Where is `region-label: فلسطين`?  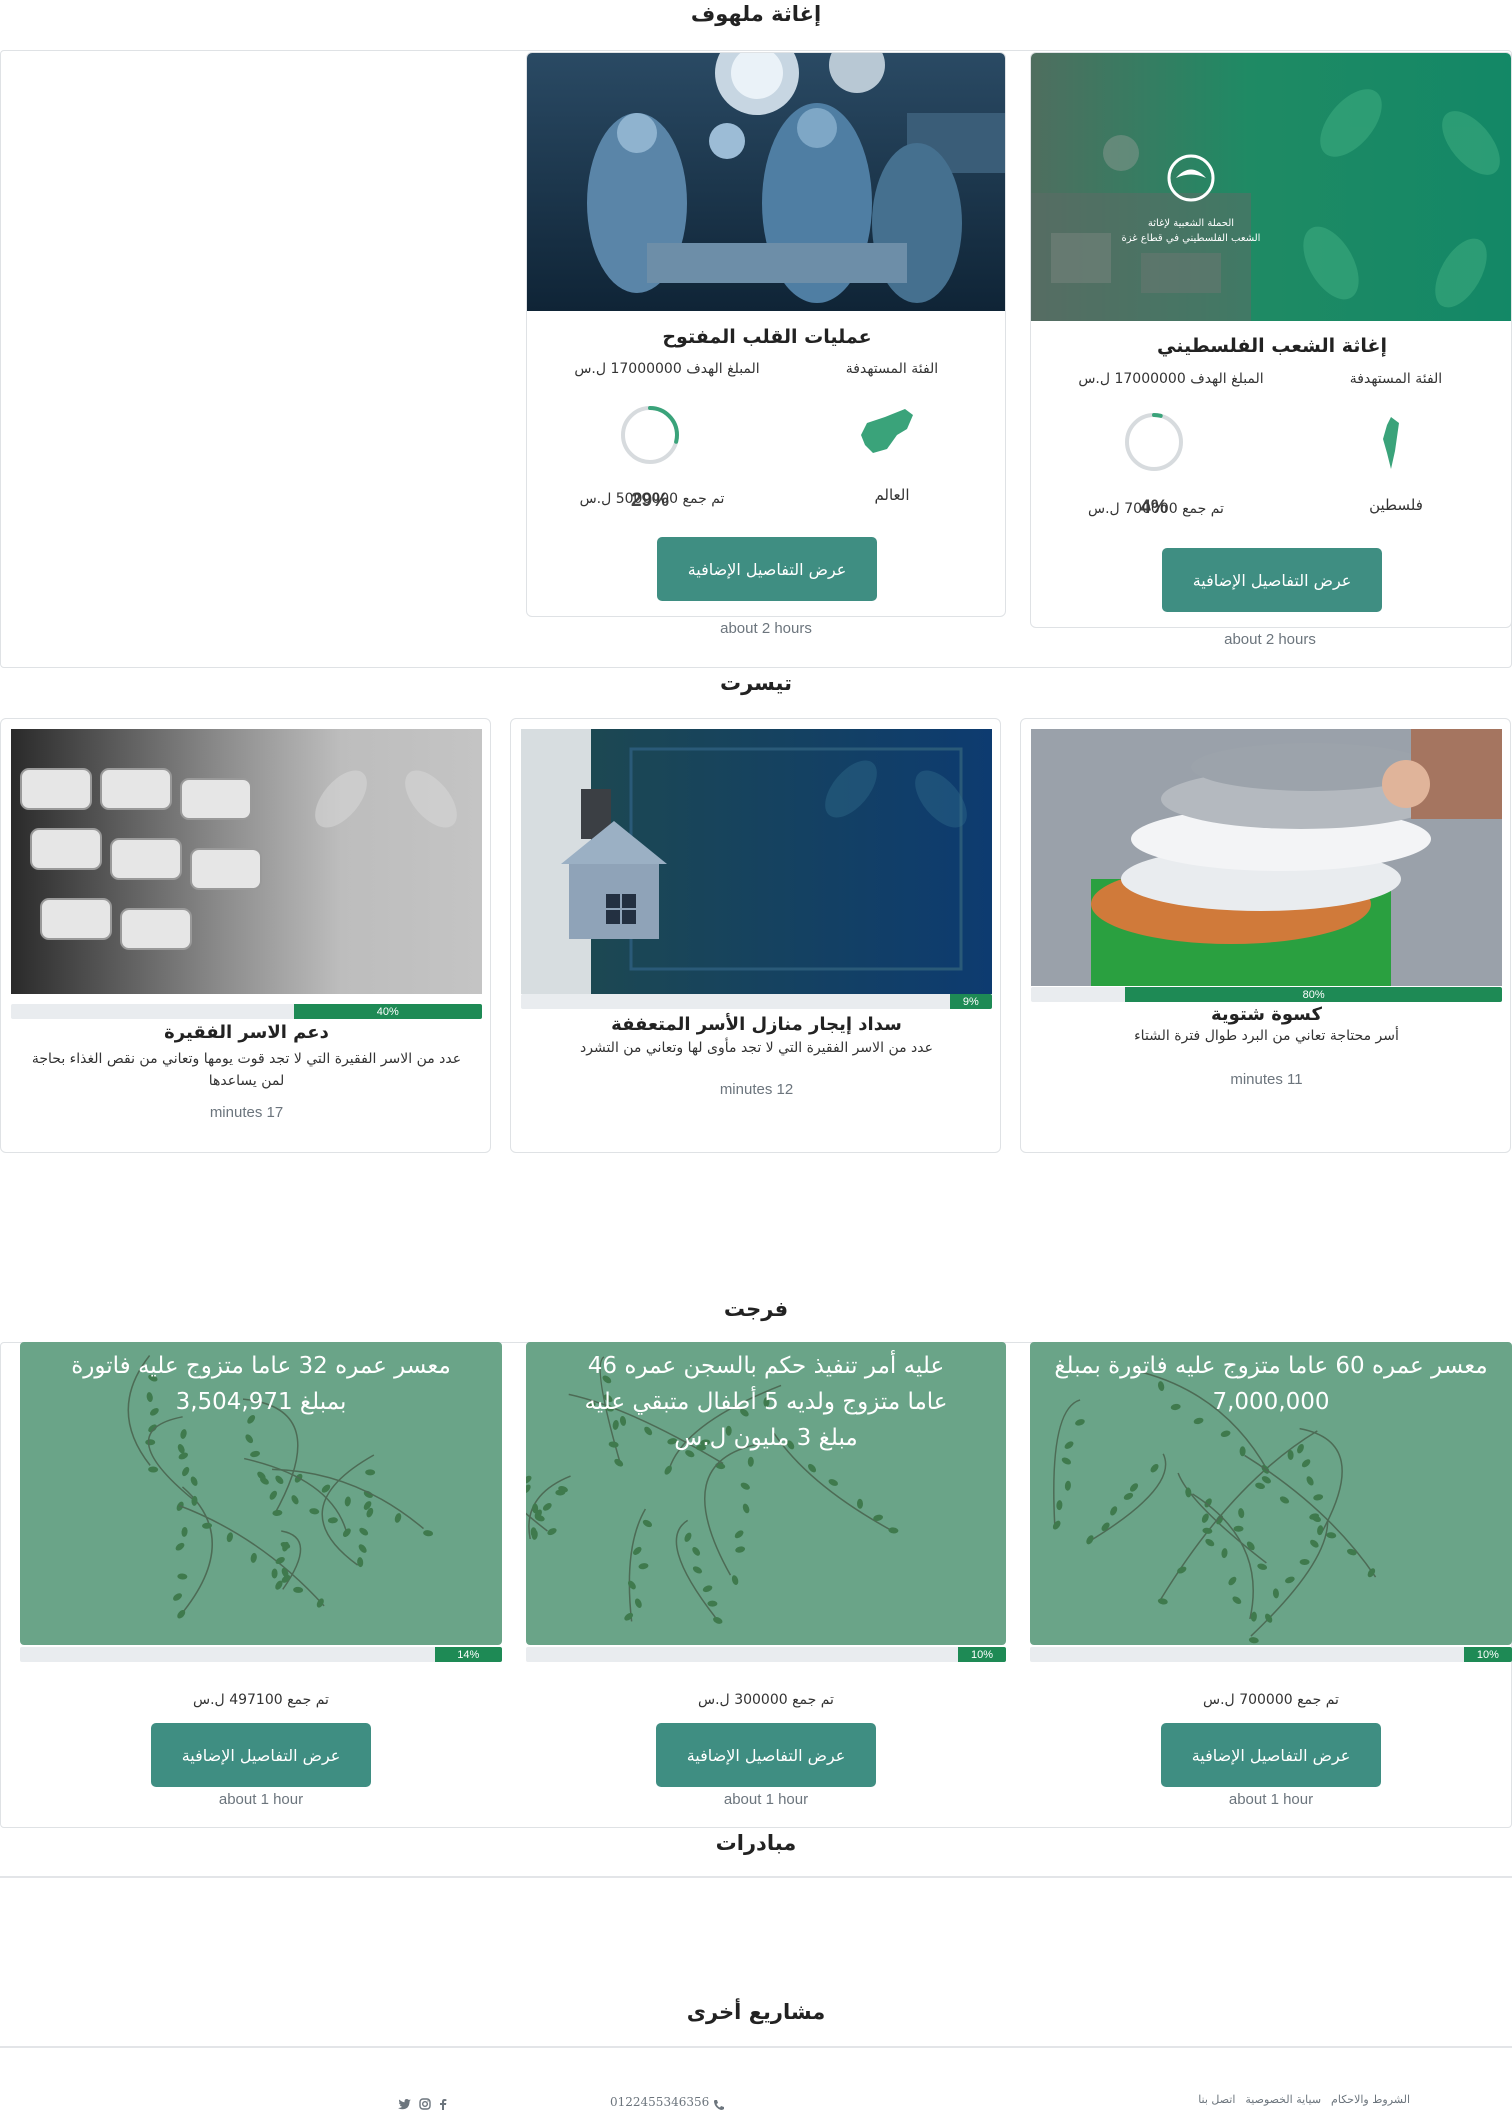
region-label: فلسطين is located at coordinates (1396, 505).